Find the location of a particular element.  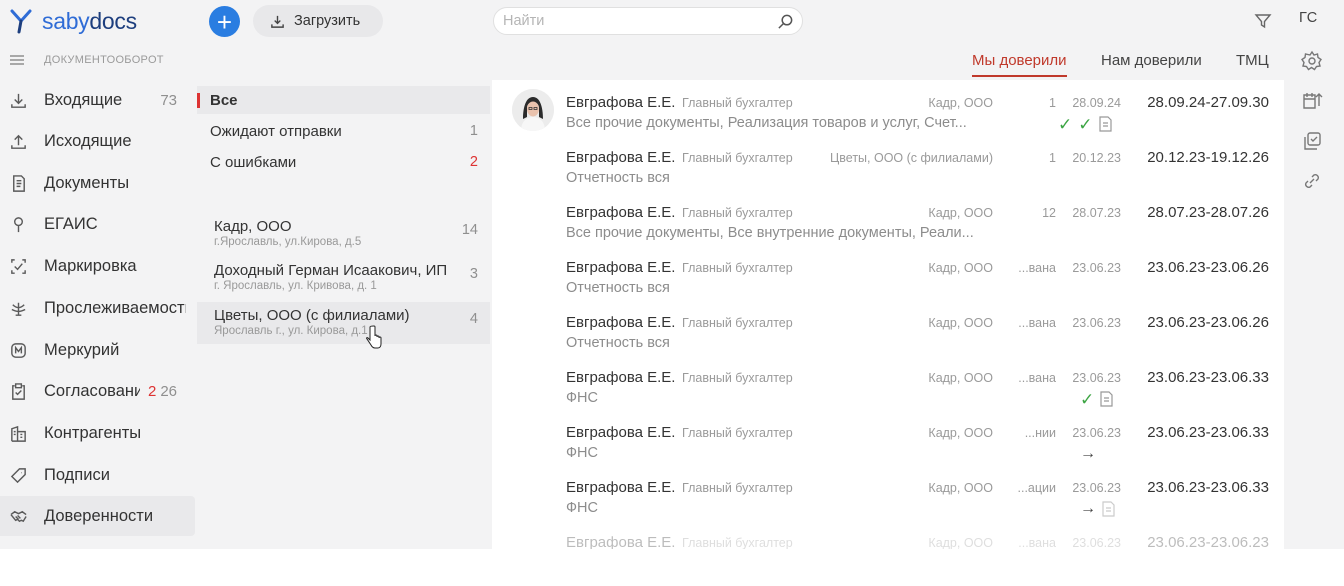

clipboard-check-icon is located at coordinates (18, 391).